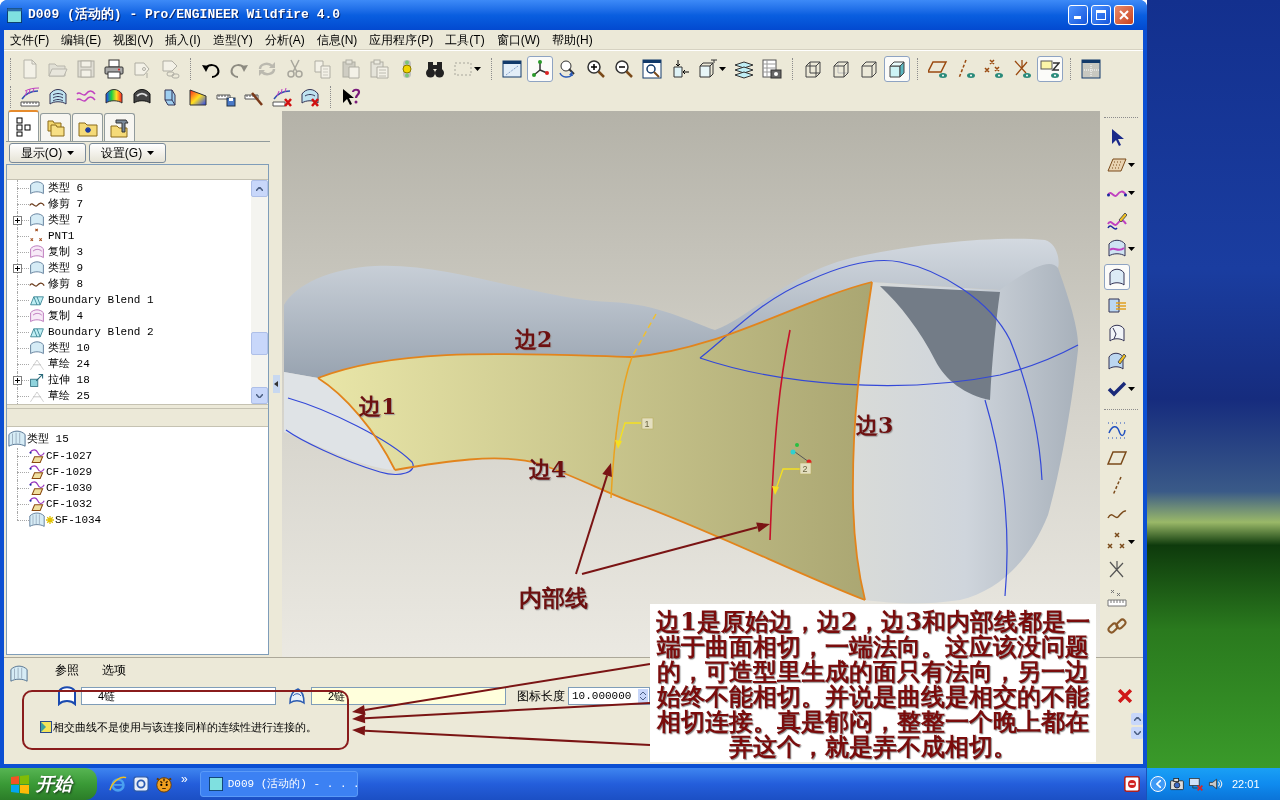  I want to click on clock: 22:01, so click(1246, 784).